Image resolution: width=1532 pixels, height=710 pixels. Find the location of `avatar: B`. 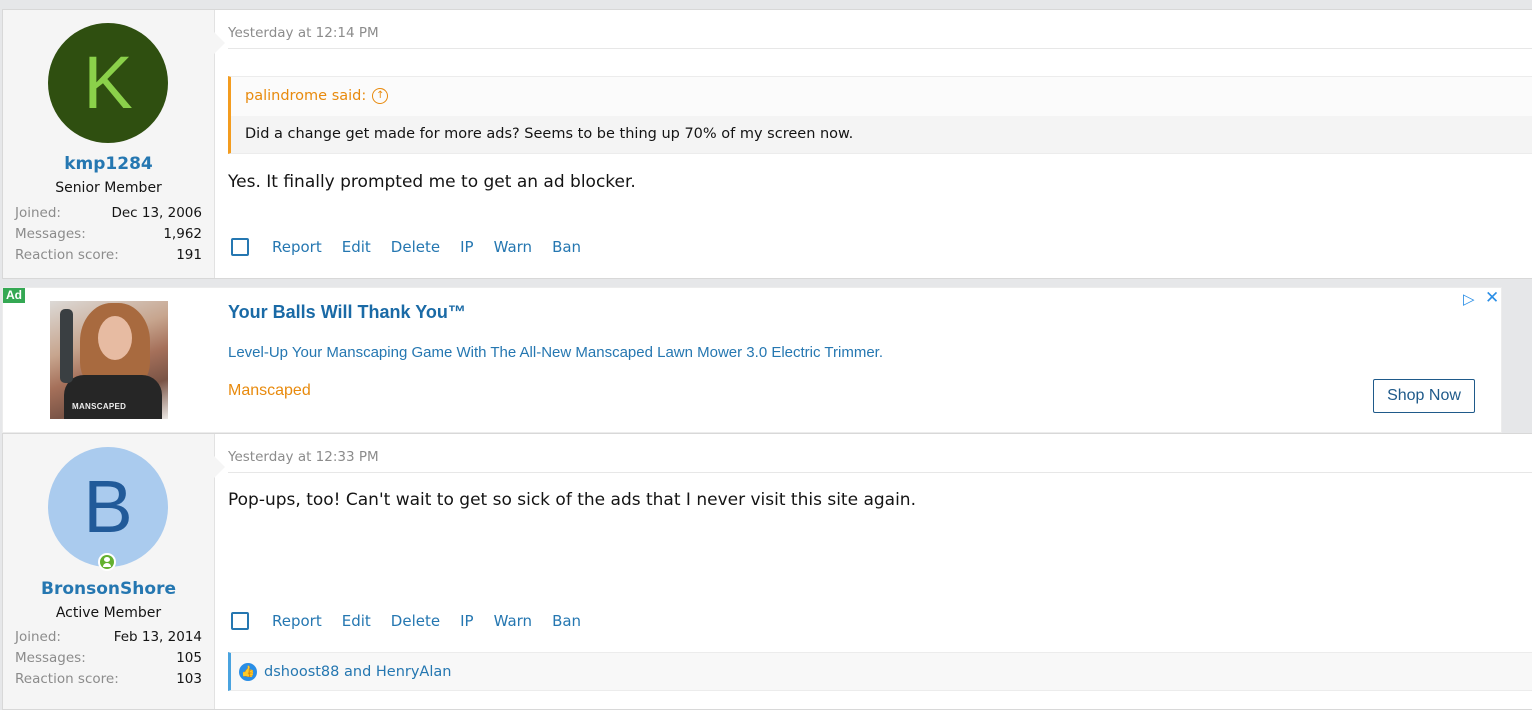

avatar: B is located at coordinates (108, 507).